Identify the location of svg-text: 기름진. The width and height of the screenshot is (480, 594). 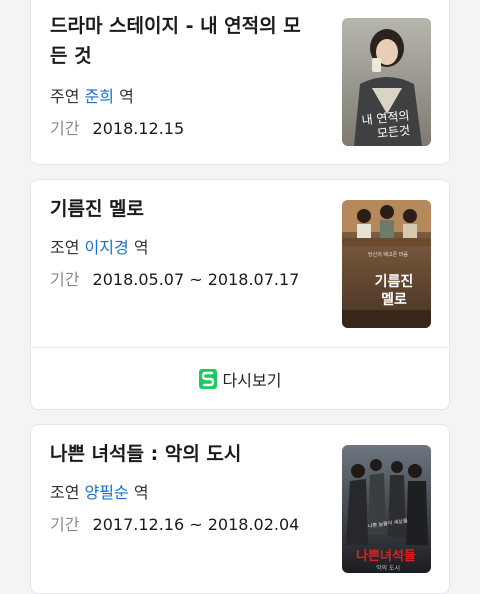
(394, 281).